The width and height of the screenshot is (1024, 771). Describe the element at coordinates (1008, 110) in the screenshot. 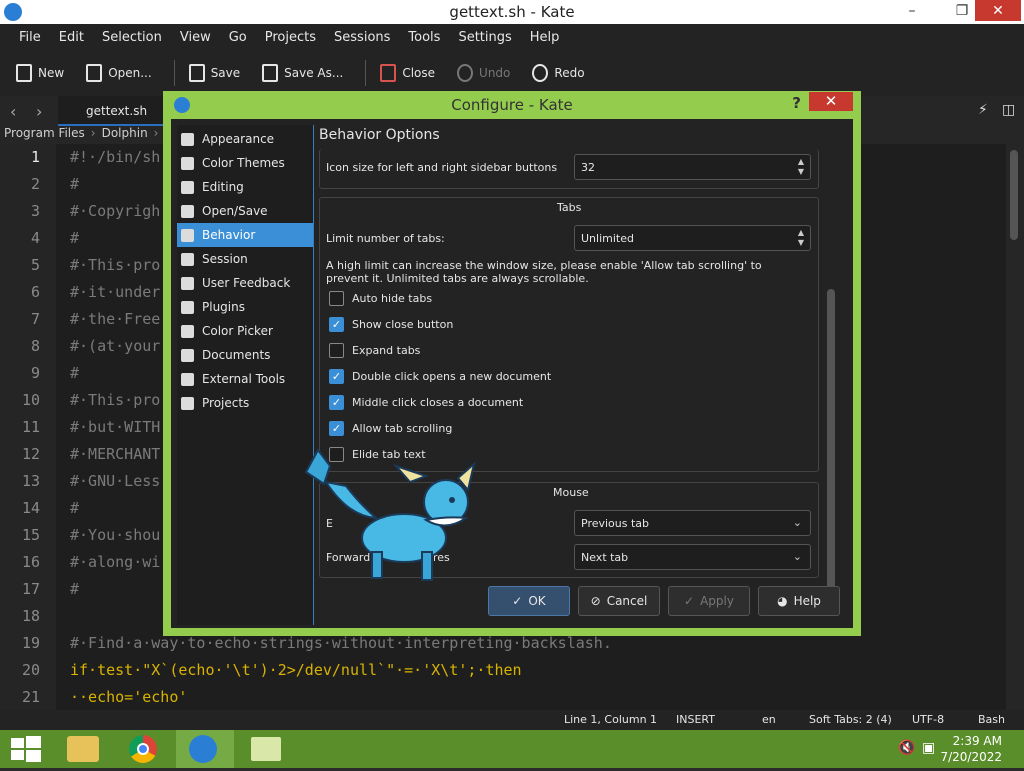

I see `split-view-icon: ◫` at that location.